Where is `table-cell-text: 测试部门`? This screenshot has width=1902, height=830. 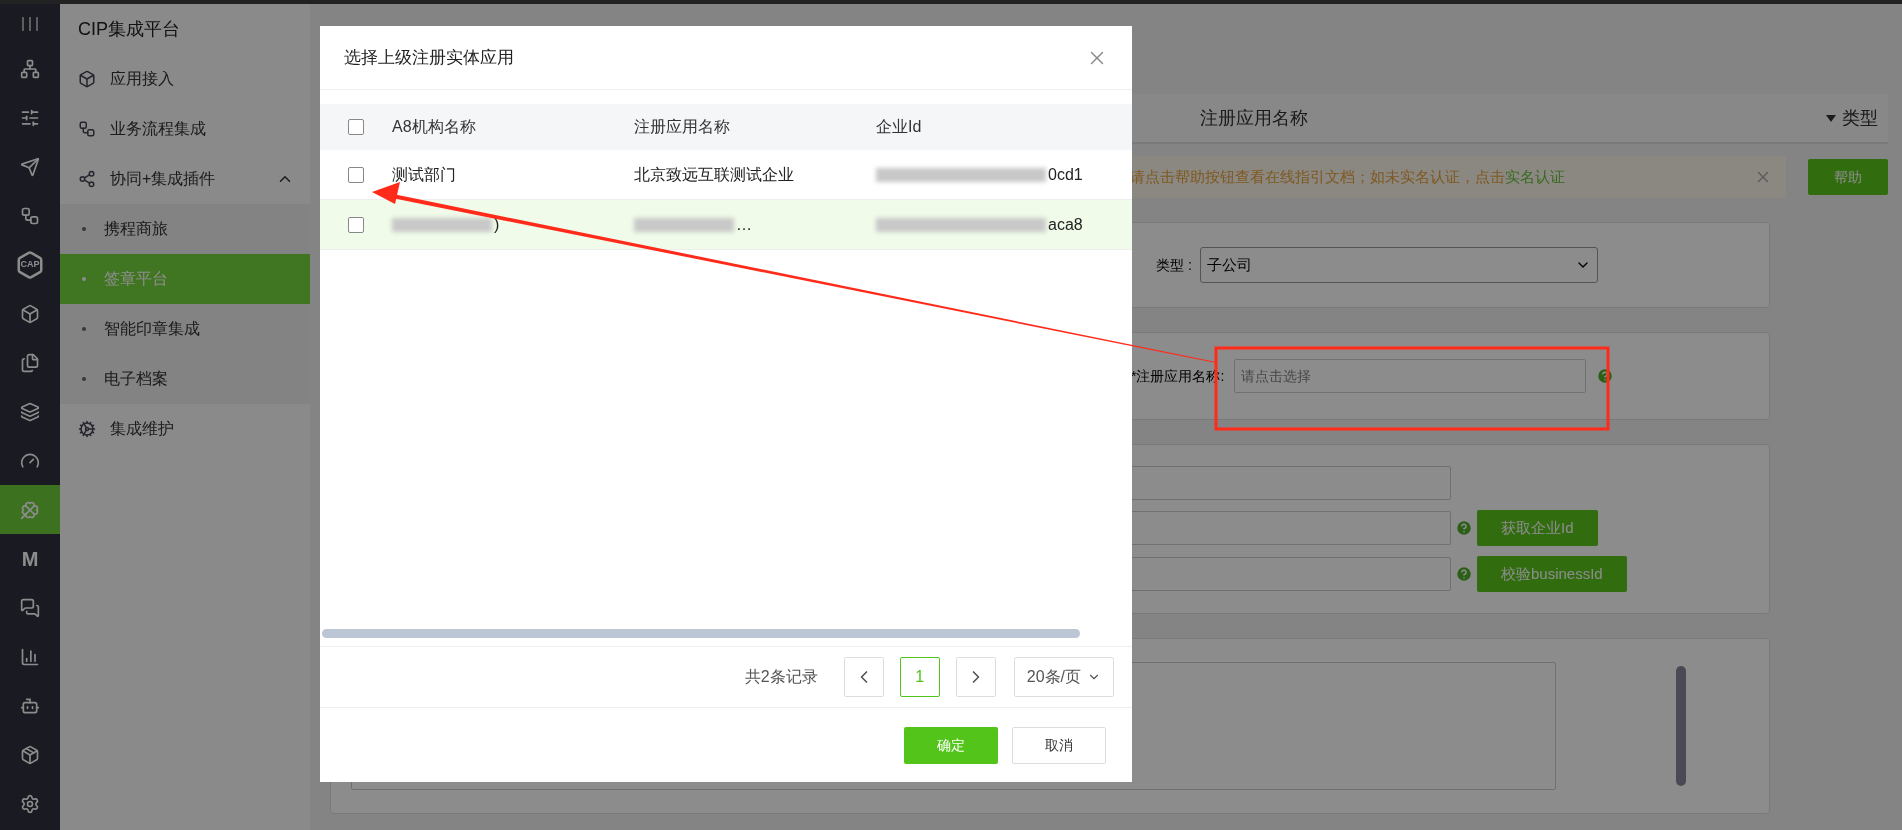 table-cell-text: 测试部门 is located at coordinates (424, 174).